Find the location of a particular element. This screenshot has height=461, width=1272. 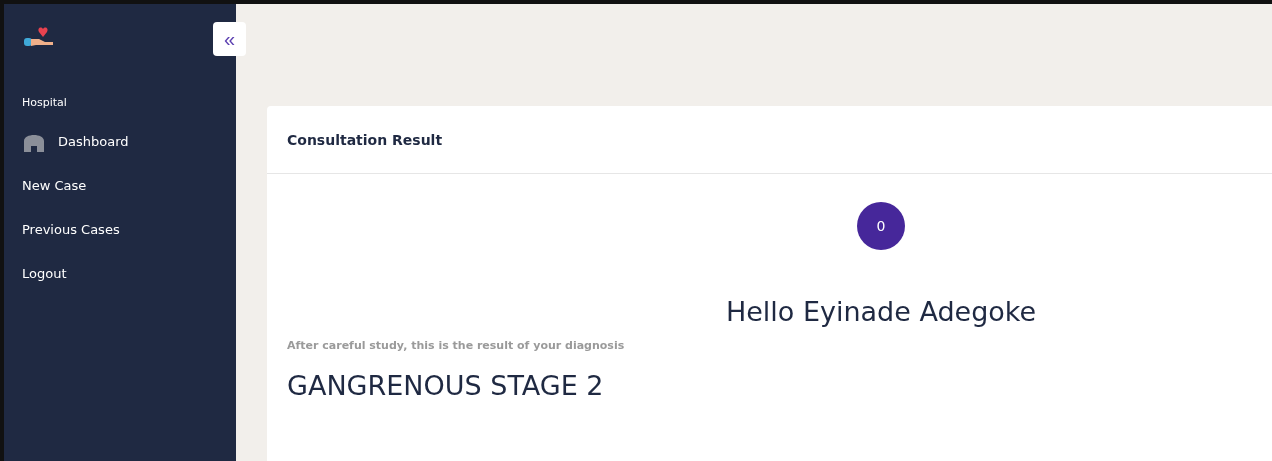

greeting: Hello Eyinade Adegoke is located at coordinates (881, 311).